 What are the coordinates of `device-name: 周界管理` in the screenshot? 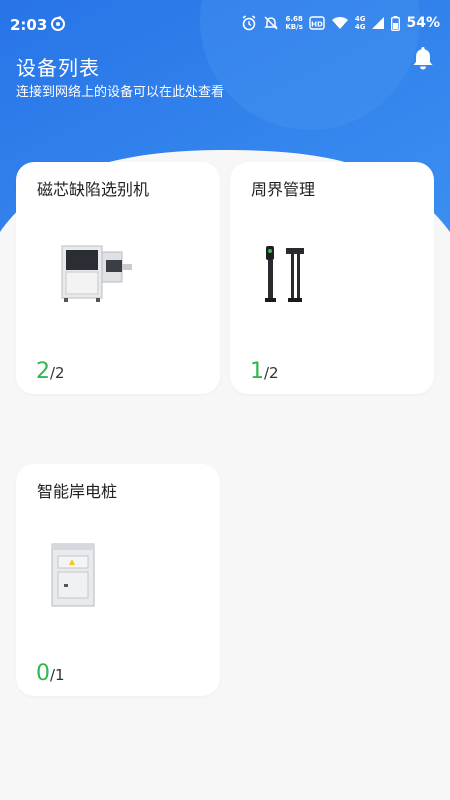 It's located at (283, 189).